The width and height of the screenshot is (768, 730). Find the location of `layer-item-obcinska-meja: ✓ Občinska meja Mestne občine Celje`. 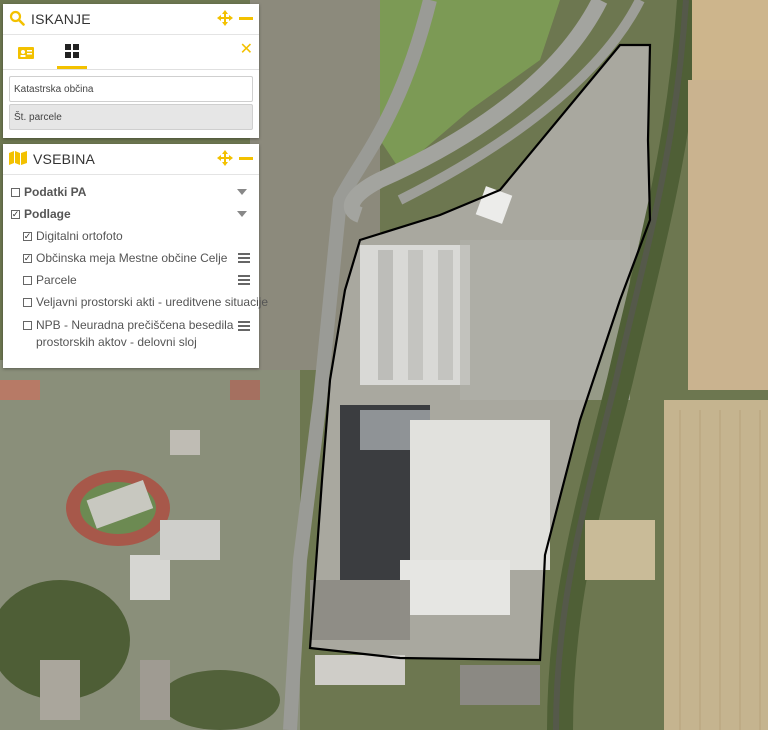

layer-item-obcinska-meja: ✓ Občinska meja Mestne občine Celje is located at coordinates (131, 258).